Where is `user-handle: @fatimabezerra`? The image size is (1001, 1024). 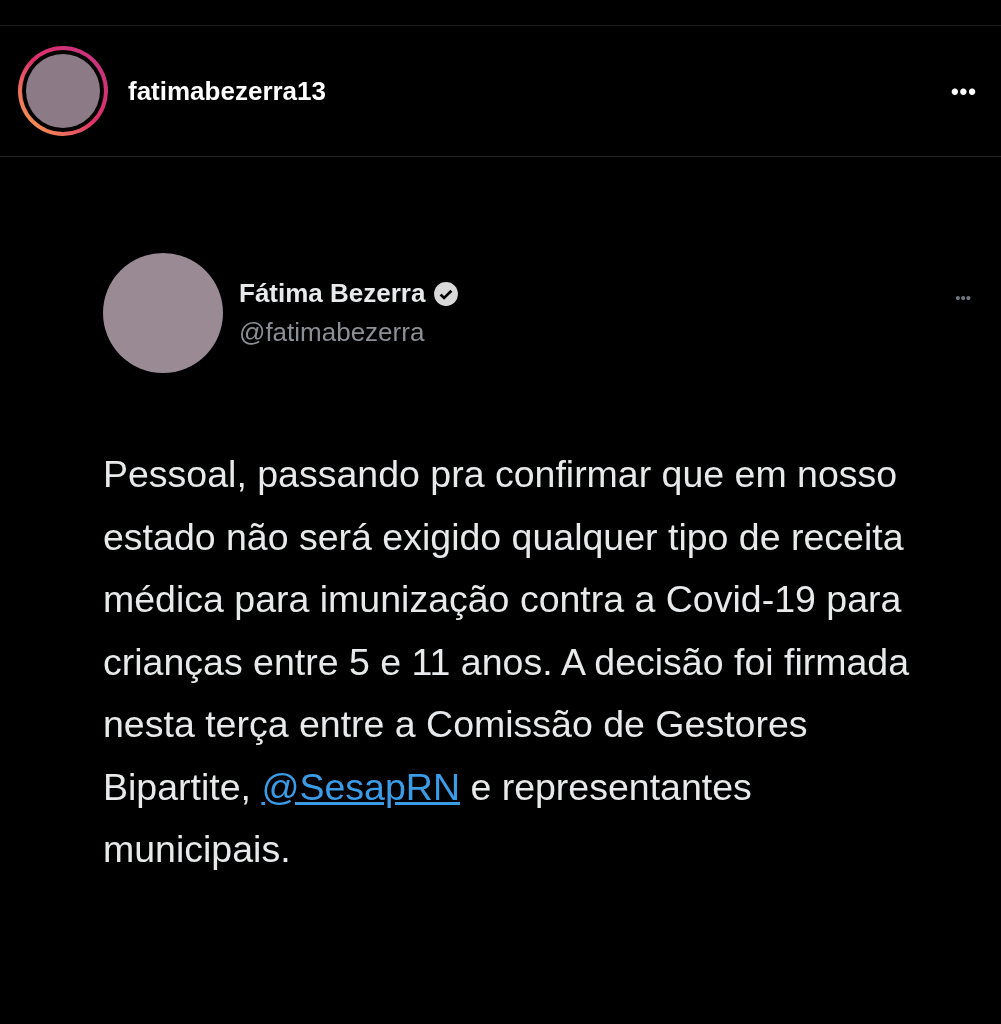 user-handle: @fatimabezerra is located at coordinates (332, 332).